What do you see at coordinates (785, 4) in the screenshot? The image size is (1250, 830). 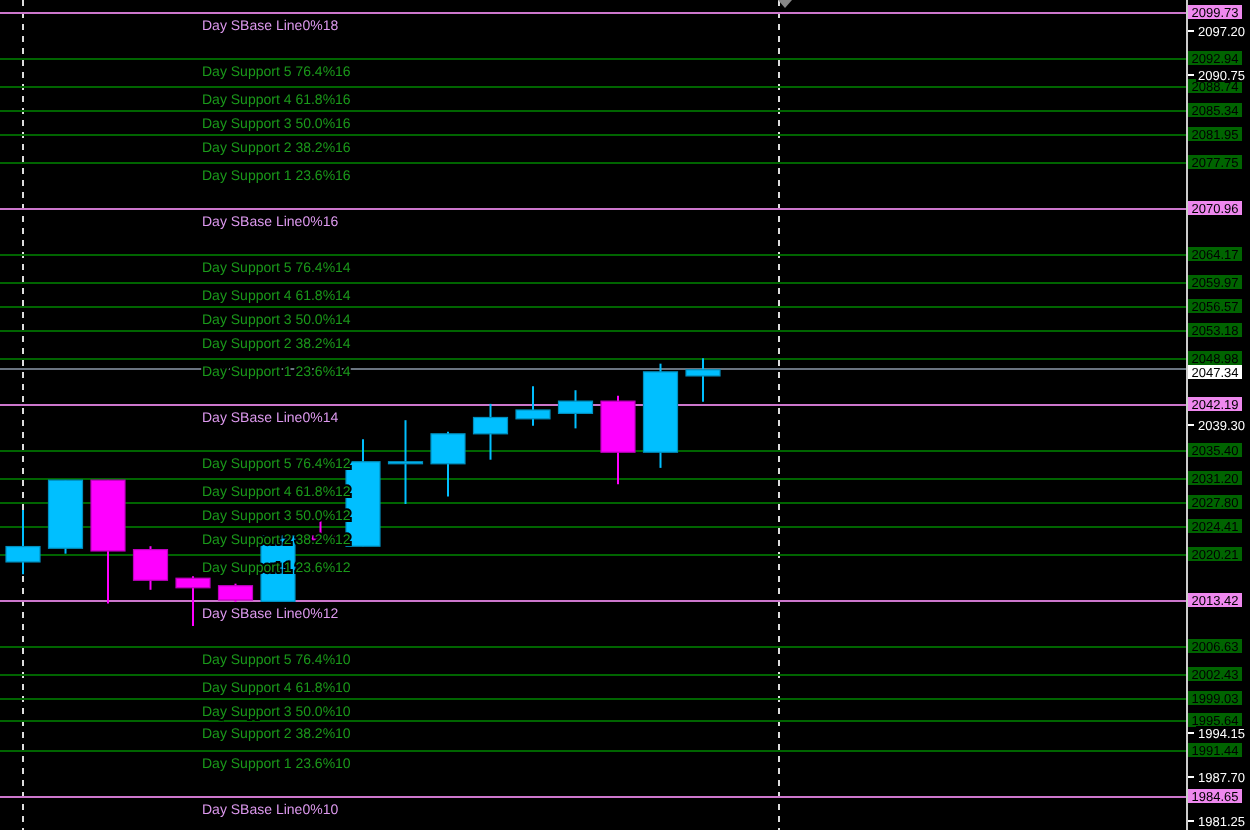 I see `marker-icon` at bounding box center [785, 4].